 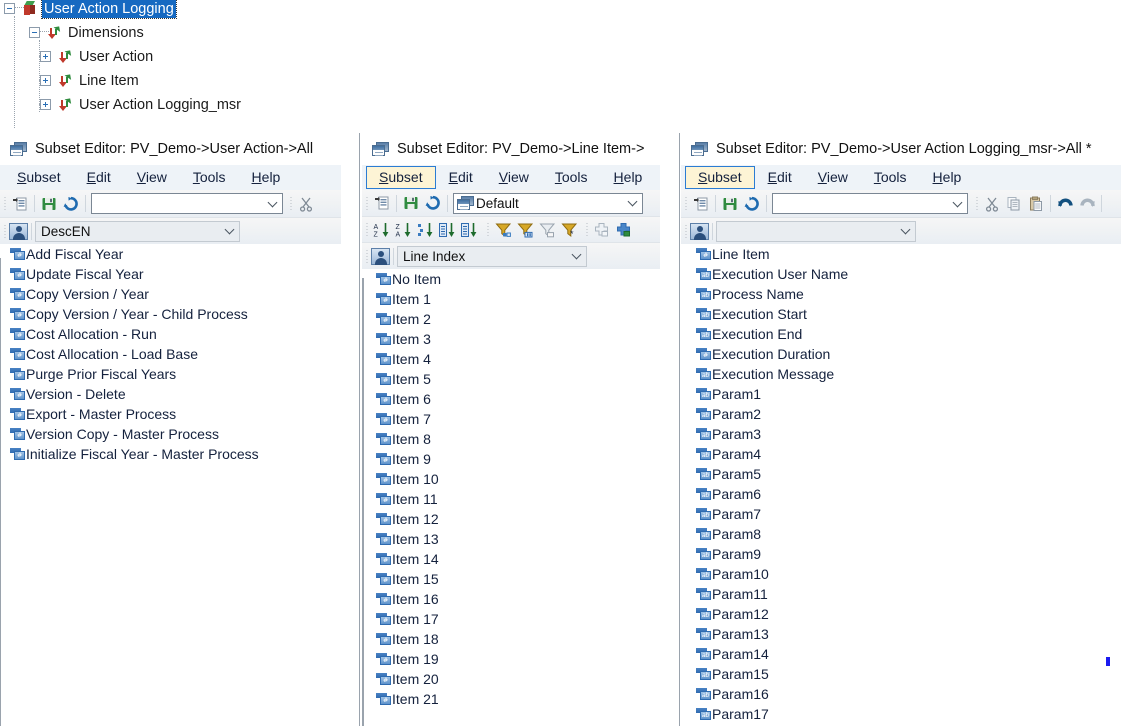 What do you see at coordinates (512, 579) in the screenshot?
I see `list-item: # Item 15` at bounding box center [512, 579].